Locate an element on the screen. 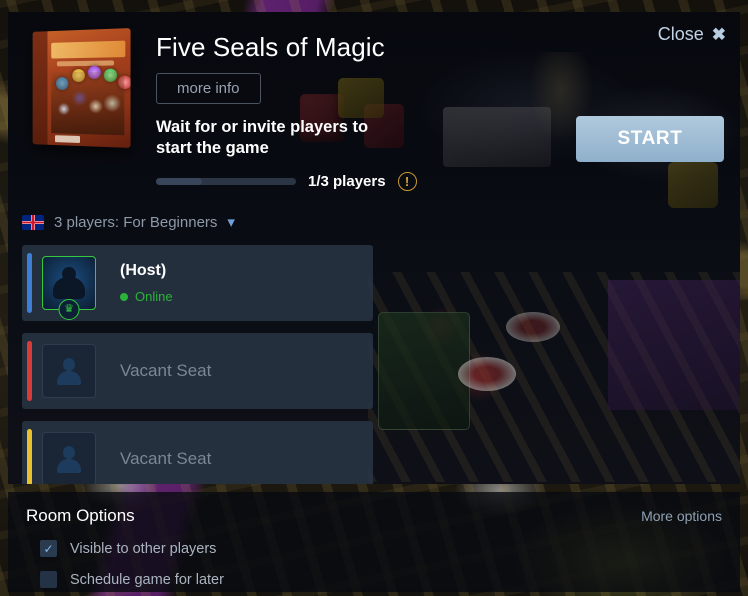 The image size is (748, 596). more-options-link: More options is located at coordinates (681, 516).